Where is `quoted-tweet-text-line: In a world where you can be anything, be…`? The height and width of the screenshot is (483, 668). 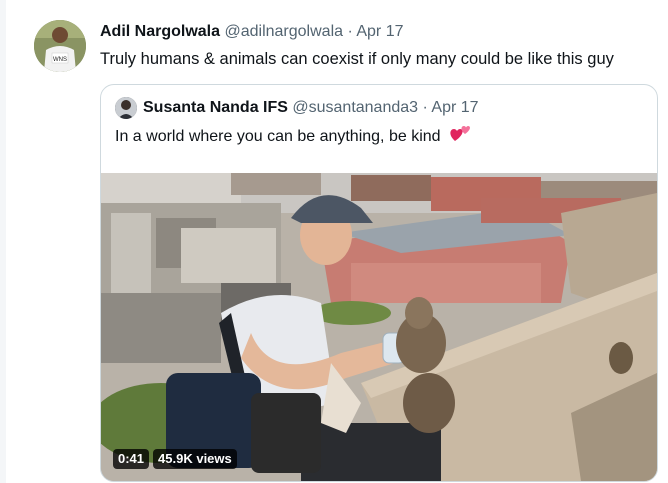 quoted-tweet-text-line: In a world where you can be anything, be… is located at coordinates (293, 137).